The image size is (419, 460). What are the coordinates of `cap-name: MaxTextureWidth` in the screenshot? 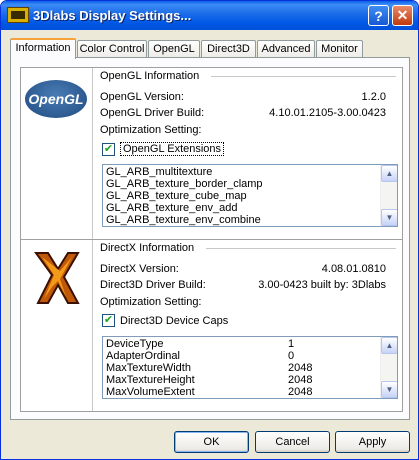 It's located at (148, 368).